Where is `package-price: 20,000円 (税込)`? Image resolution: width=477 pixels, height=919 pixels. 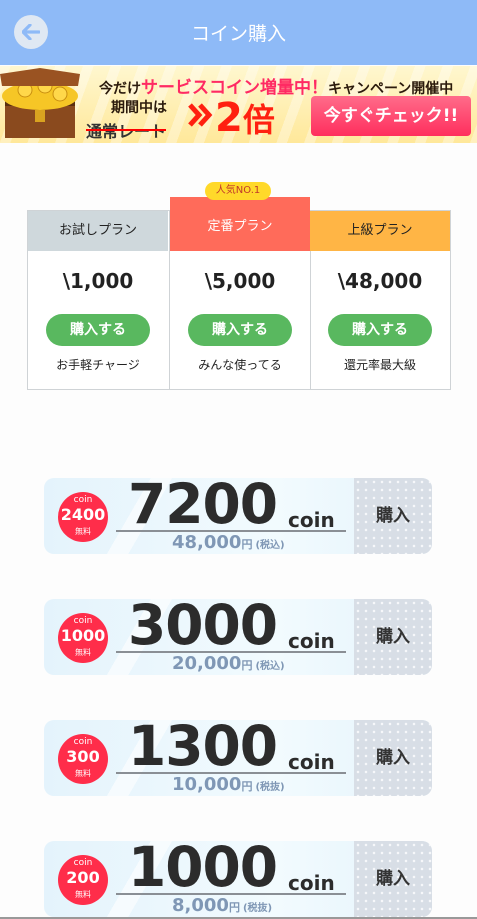
package-price: 20,000円 (税込) is located at coordinates (228, 663).